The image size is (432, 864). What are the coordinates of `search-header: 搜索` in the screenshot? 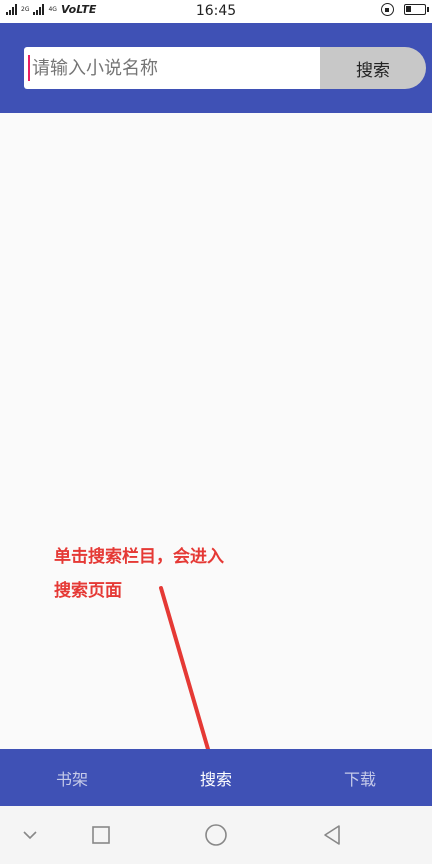 It's located at (216, 68).